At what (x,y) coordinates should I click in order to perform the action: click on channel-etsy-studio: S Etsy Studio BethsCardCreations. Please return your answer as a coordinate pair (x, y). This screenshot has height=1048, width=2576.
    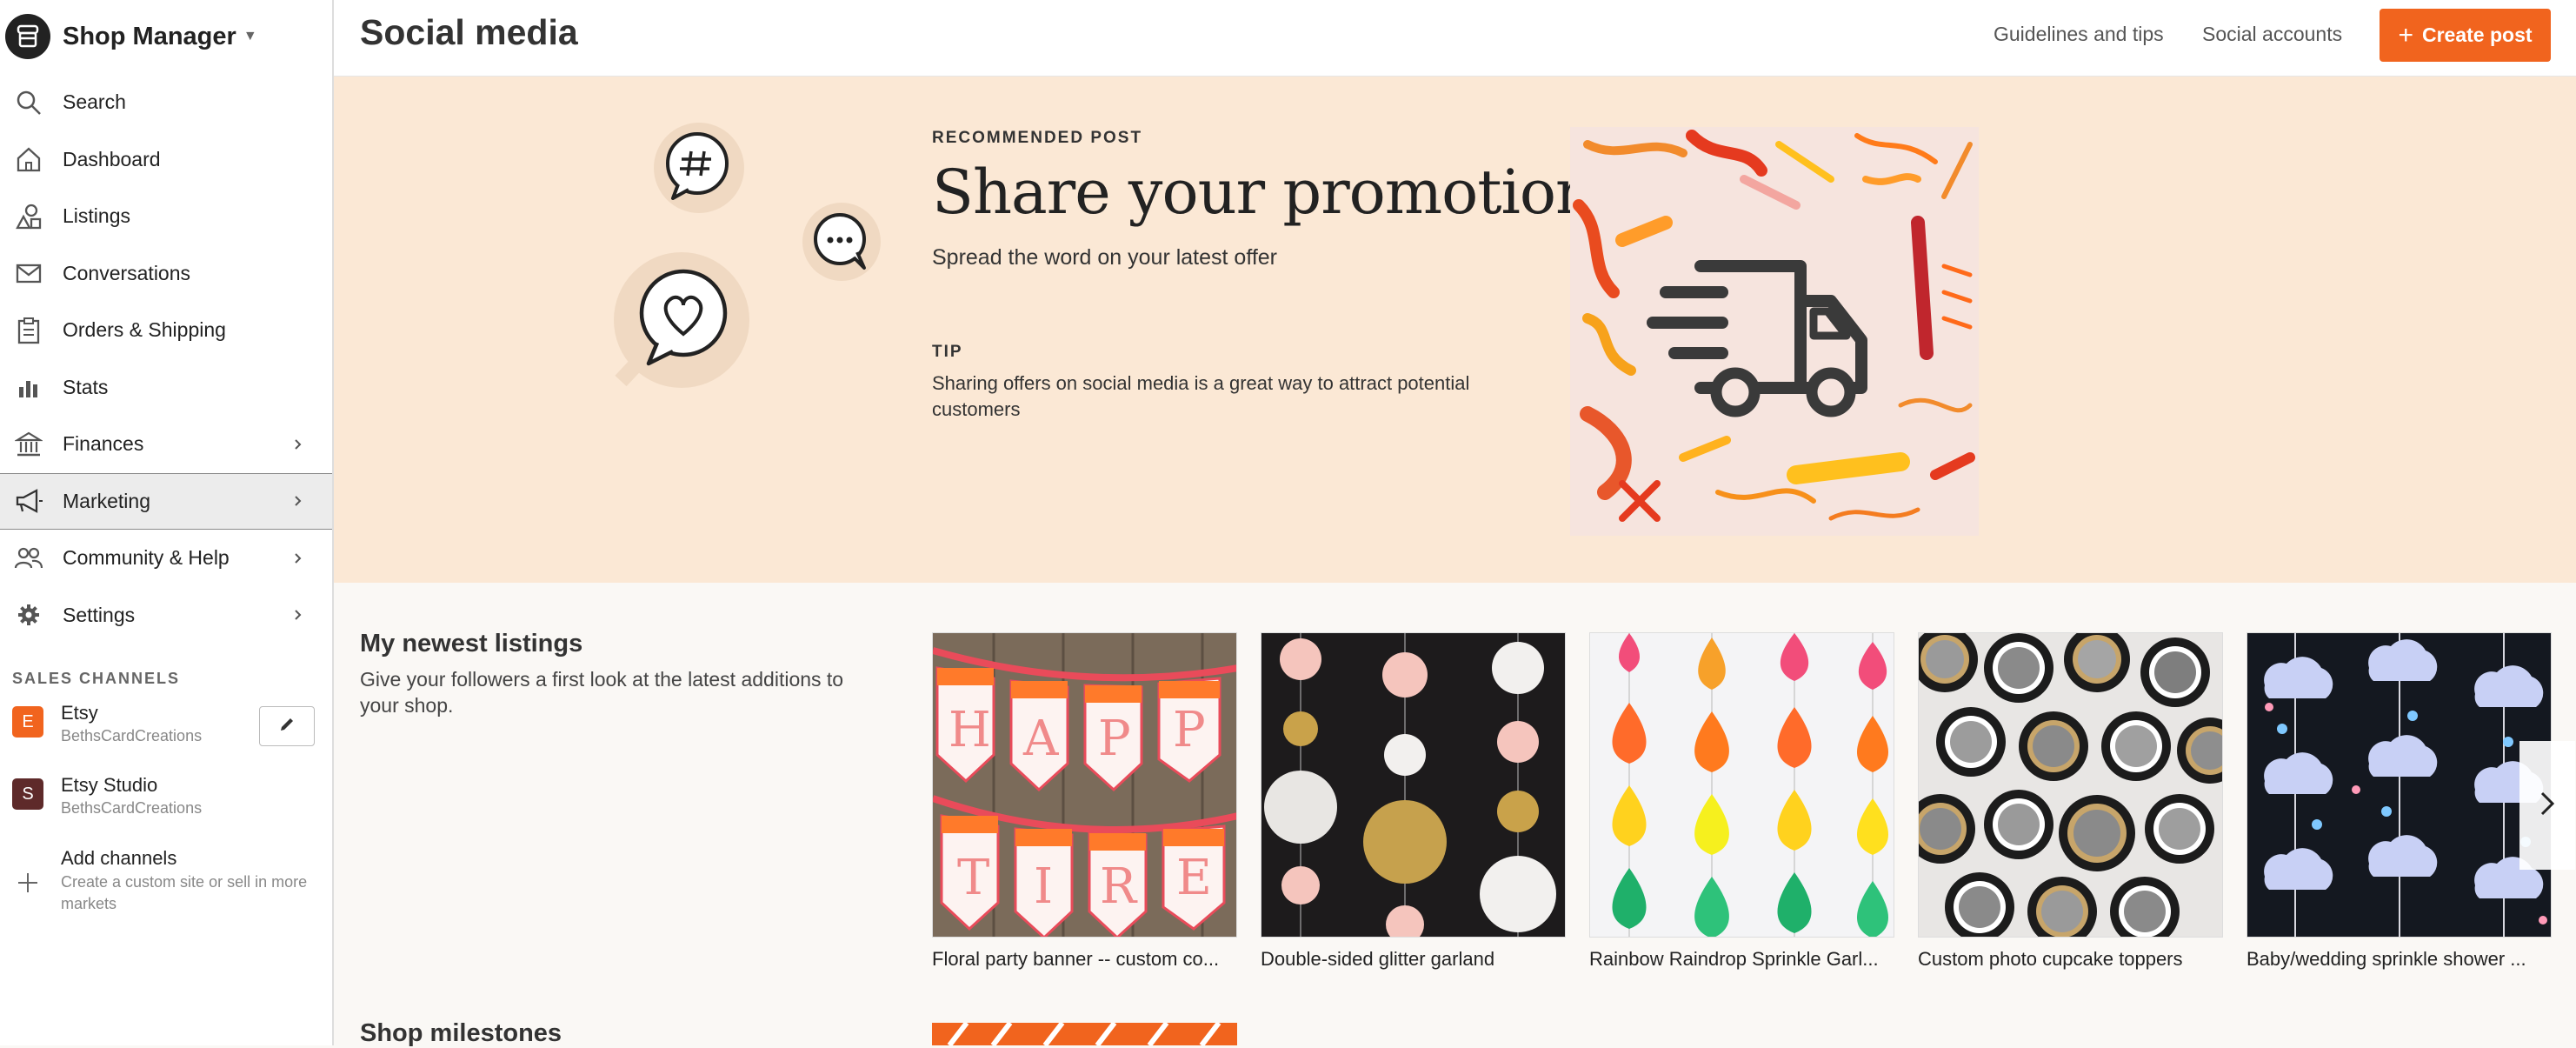
    Looking at the image, I should click on (168, 795).